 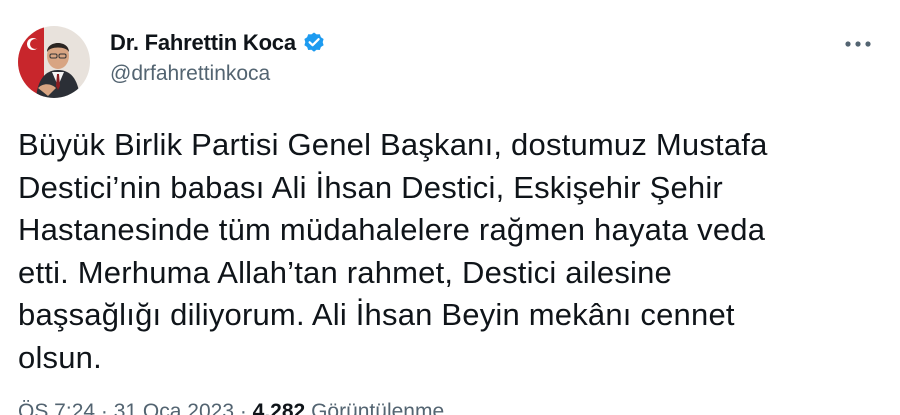 What do you see at coordinates (203, 43) in the screenshot?
I see `author-display-name: Dr. Fahrettin Koca` at bounding box center [203, 43].